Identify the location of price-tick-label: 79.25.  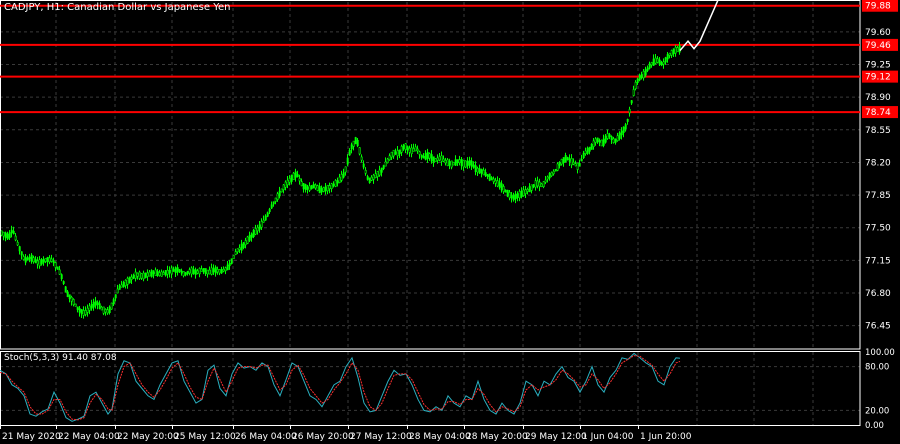
(878, 65).